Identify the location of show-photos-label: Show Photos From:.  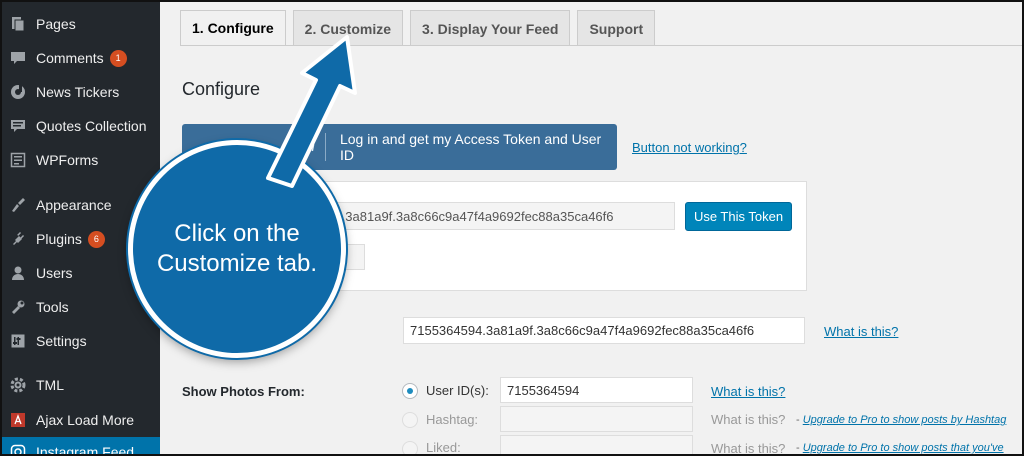
(243, 391).